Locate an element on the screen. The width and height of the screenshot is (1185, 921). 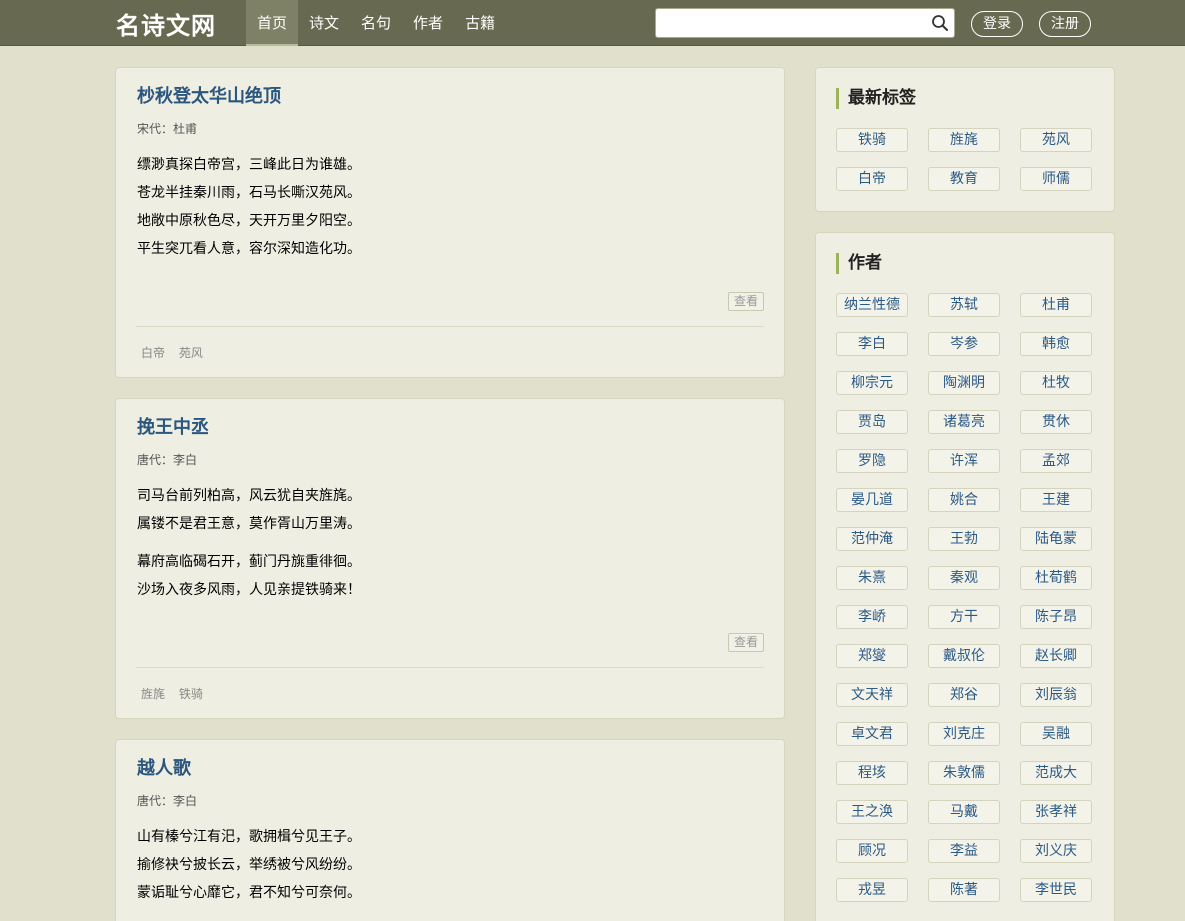
author-chip: 罗隐 is located at coordinates (872, 461).